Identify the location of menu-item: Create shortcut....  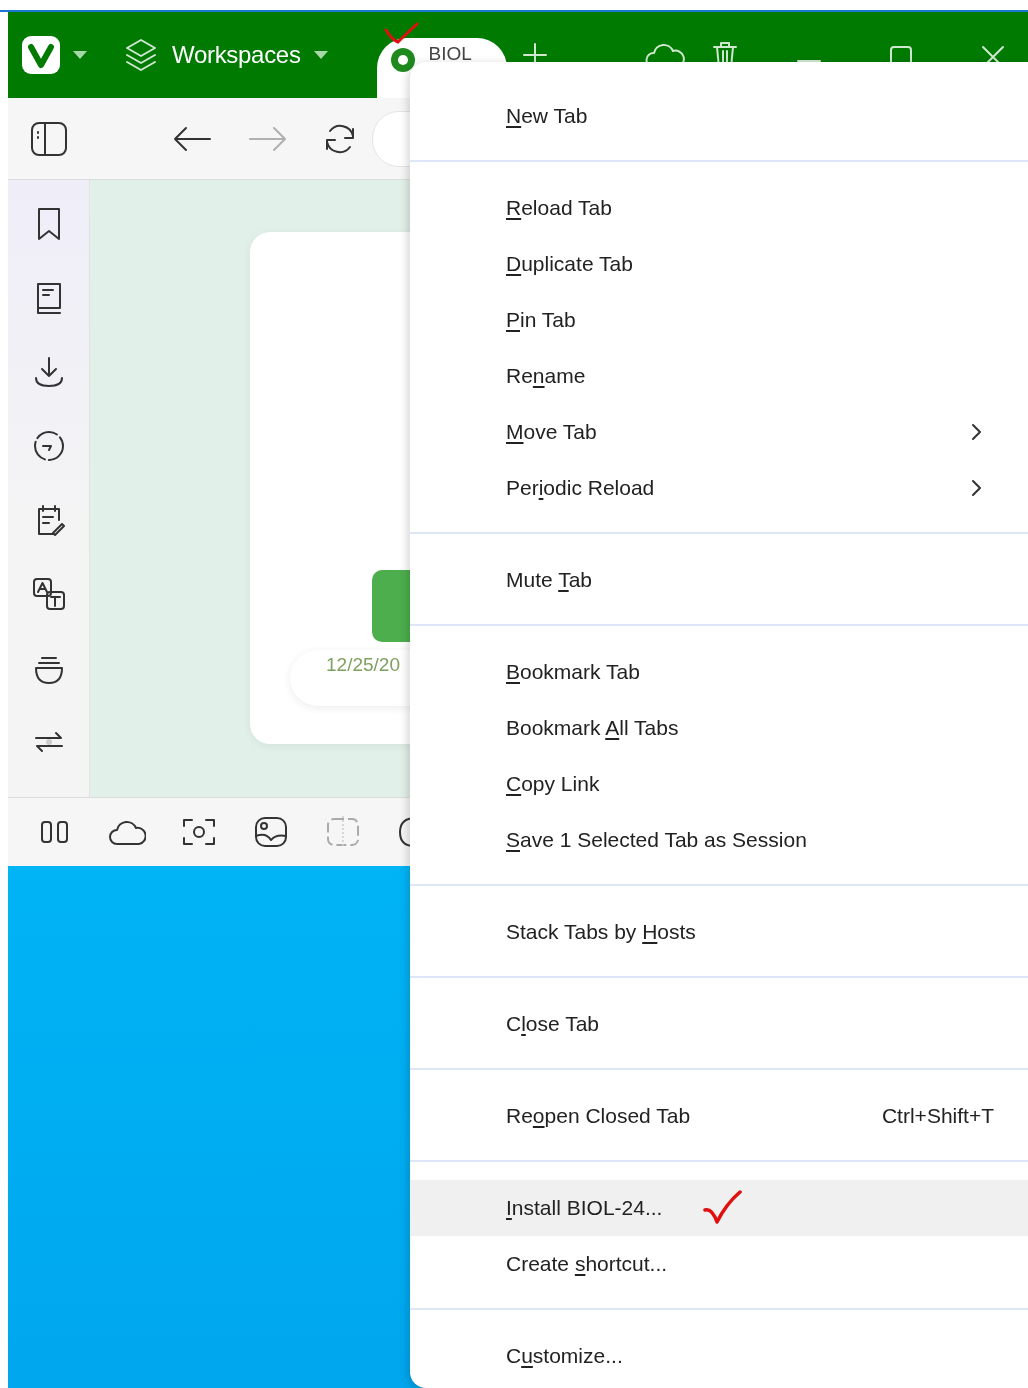
(719, 1264).